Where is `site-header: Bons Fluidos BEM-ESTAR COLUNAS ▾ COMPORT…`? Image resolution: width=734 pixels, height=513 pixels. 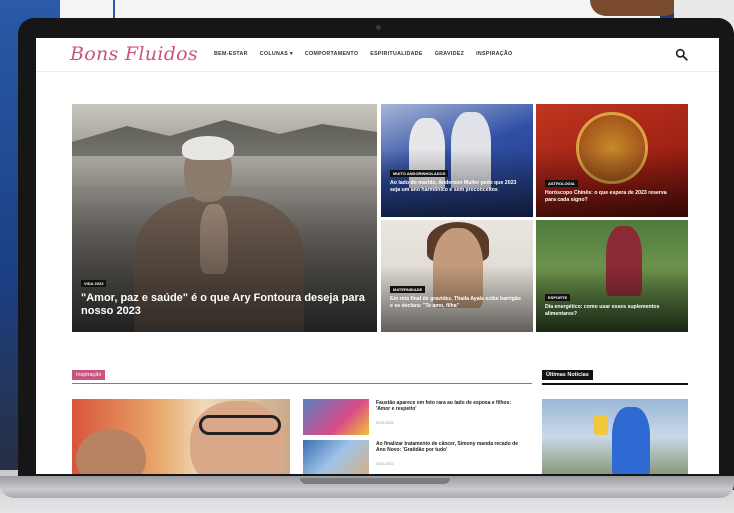
site-header: Bons Fluidos BEM-ESTAR COLUNAS ▾ COMPORT… is located at coordinates (377, 55).